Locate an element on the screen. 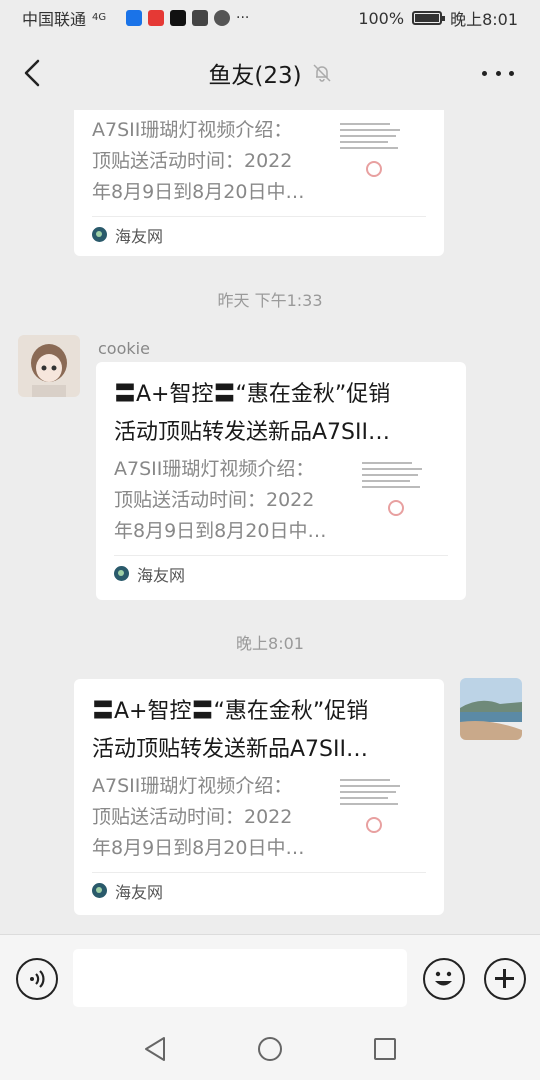 The height and width of the screenshot is (1080, 540). chat-title: 鱼友(23) is located at coordinates (269, 73).